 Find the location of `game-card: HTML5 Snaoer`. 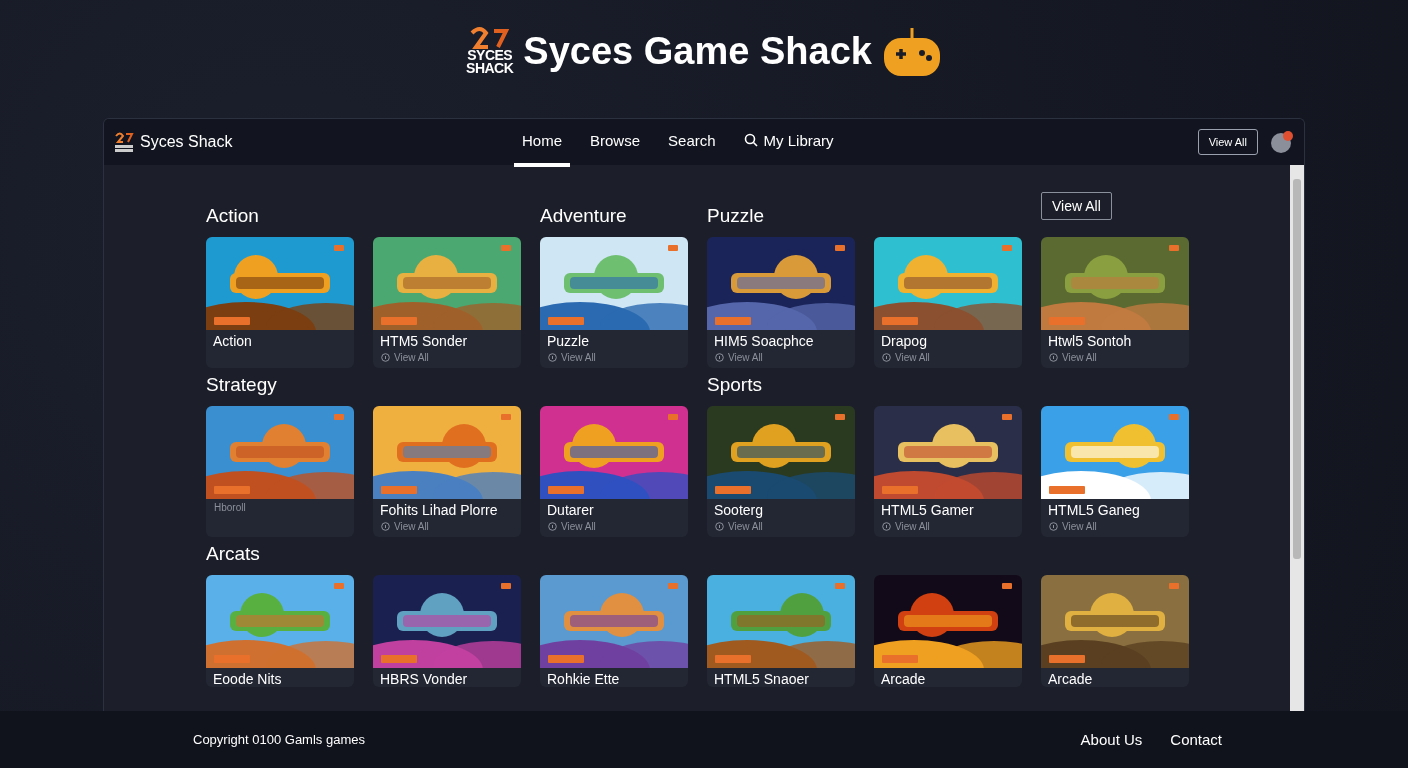

game-card: HTML5 Snaoer is located at coordinates (781, 631).